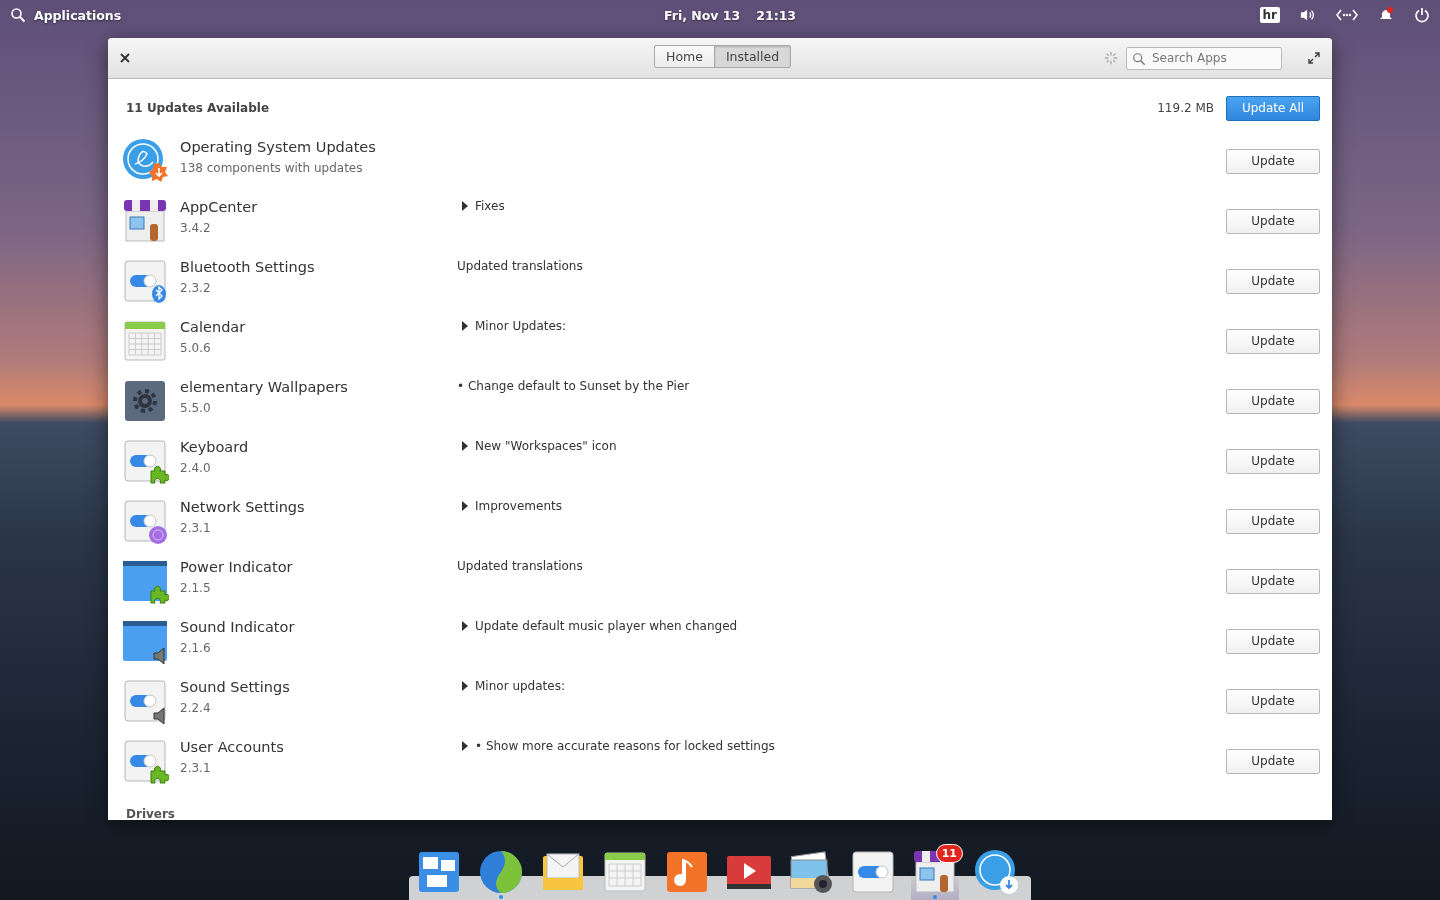 This screenshot has width=1440, height=900. What do you see at coordinates (1269, 15) in the screenshot?
I see `keyboard-layout-indicator: hr` at bounding box center [1269, 15].